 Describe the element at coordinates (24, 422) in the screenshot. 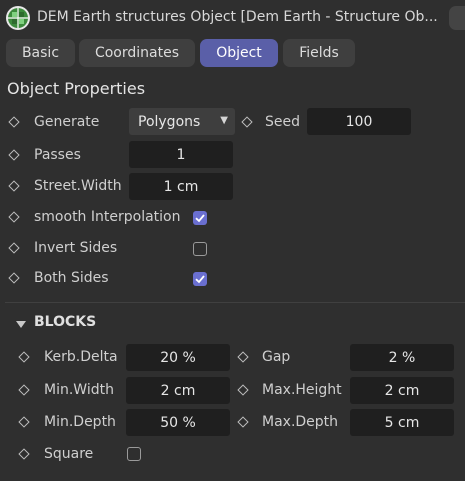

I see `min-depth-keyframe-diamond-icon` at that location.